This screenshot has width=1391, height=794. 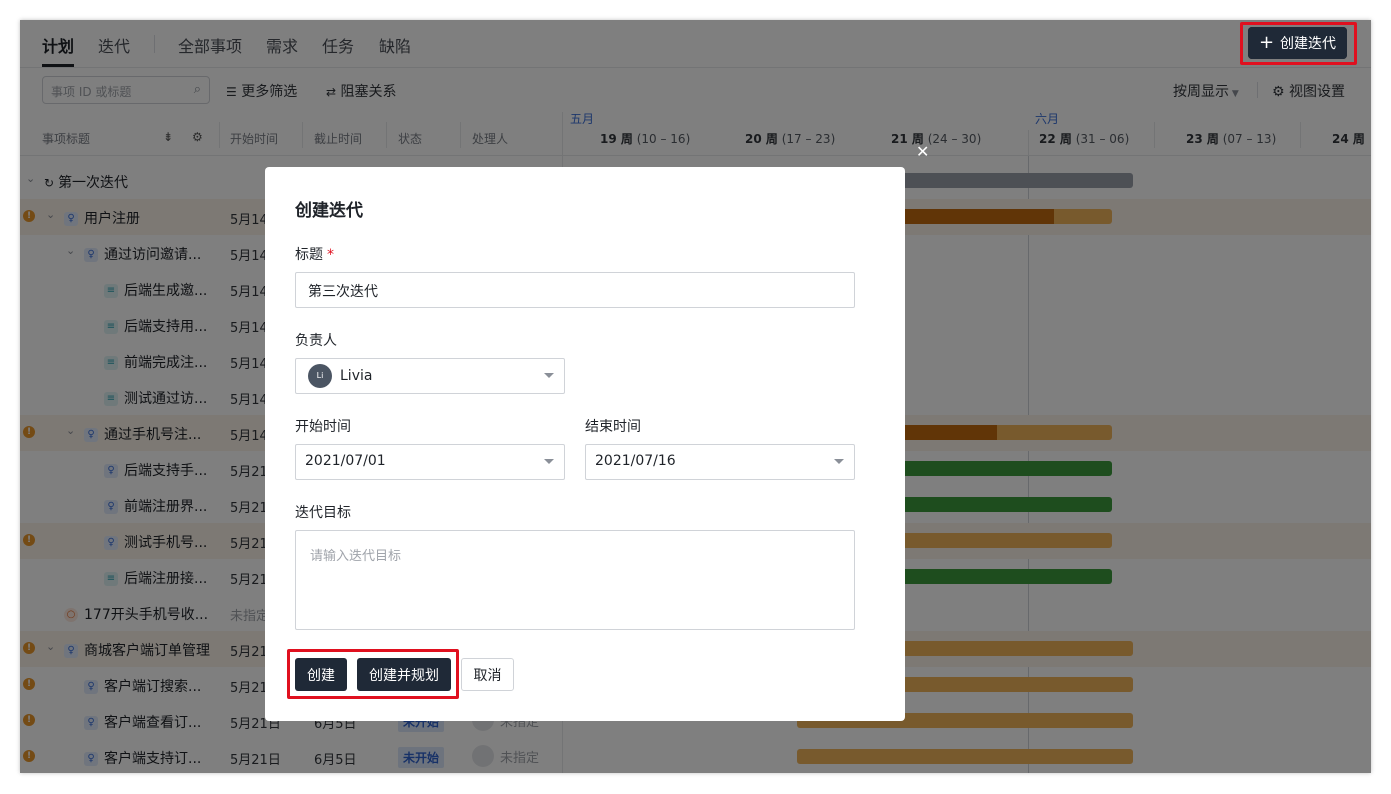 I want to click on title-field-label: 标题 *, so click(x=314, y=254).